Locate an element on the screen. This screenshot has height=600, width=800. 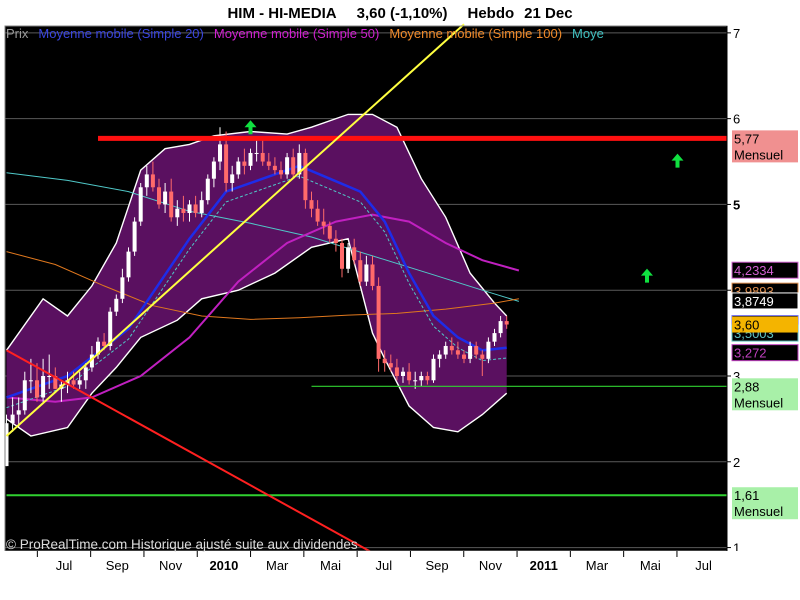
legend-item: Moyenne mobile (Simple 100) is located at coordinates (475, 33).